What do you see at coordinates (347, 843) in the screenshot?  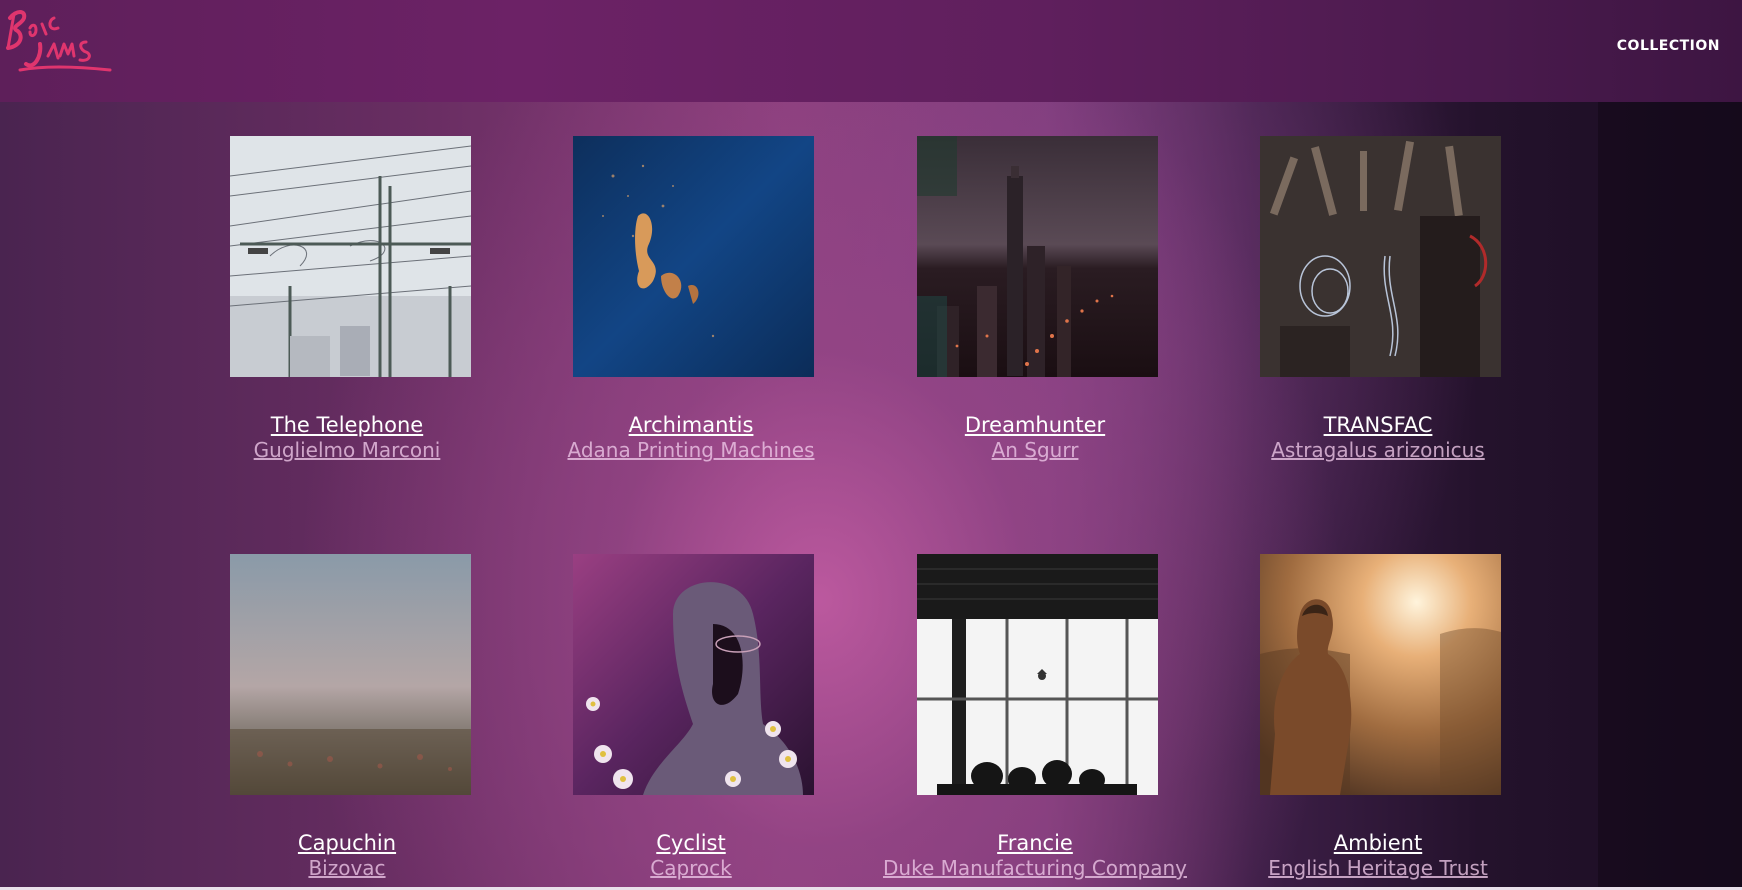 I see `album-title-link: Capuchin` at bounding box center [347, 843].